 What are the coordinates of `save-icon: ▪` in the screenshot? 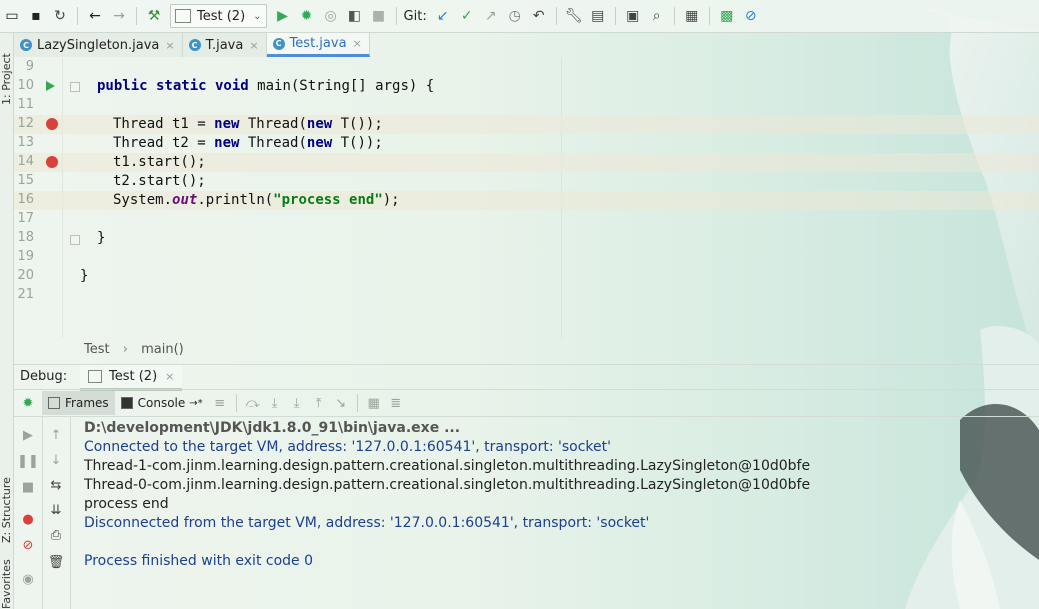 It's located at (36, 16).